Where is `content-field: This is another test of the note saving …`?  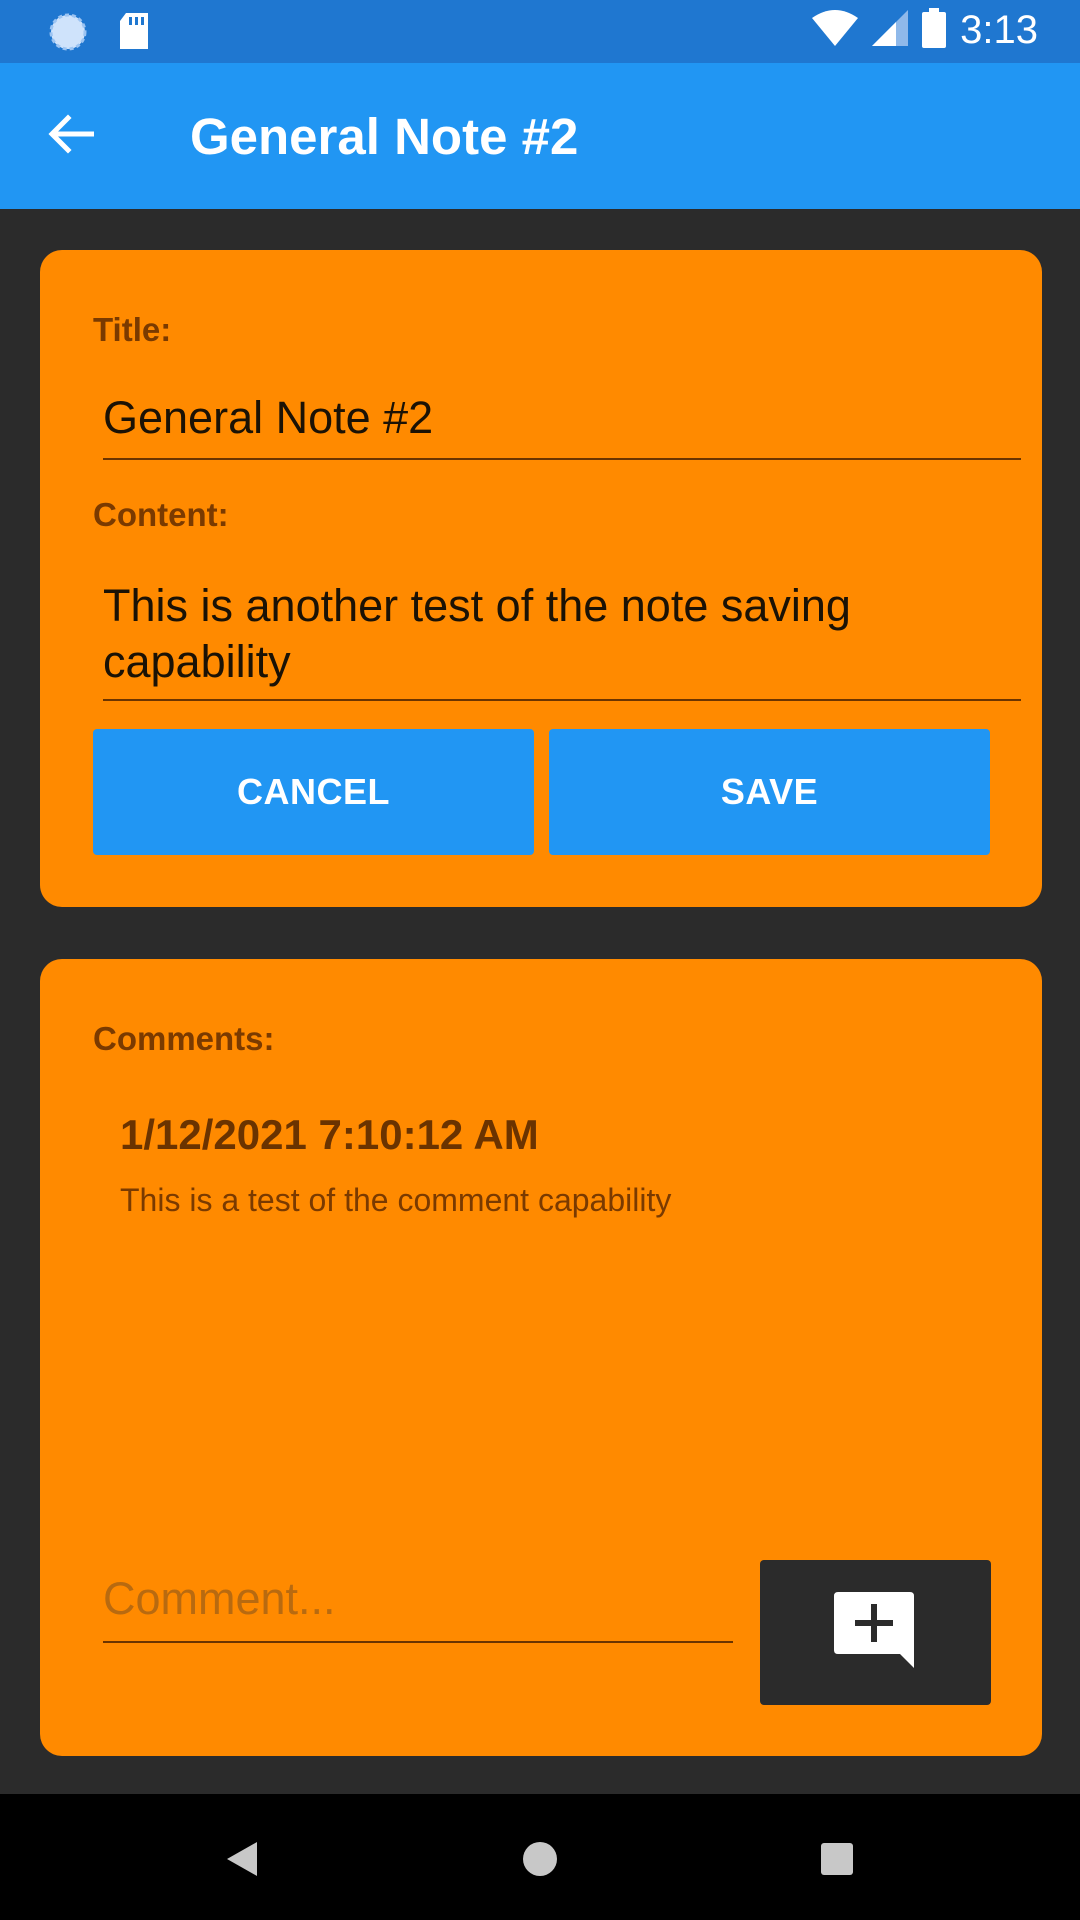 content-field: This is another test of the note saving … is located at coordinates (562, 639).